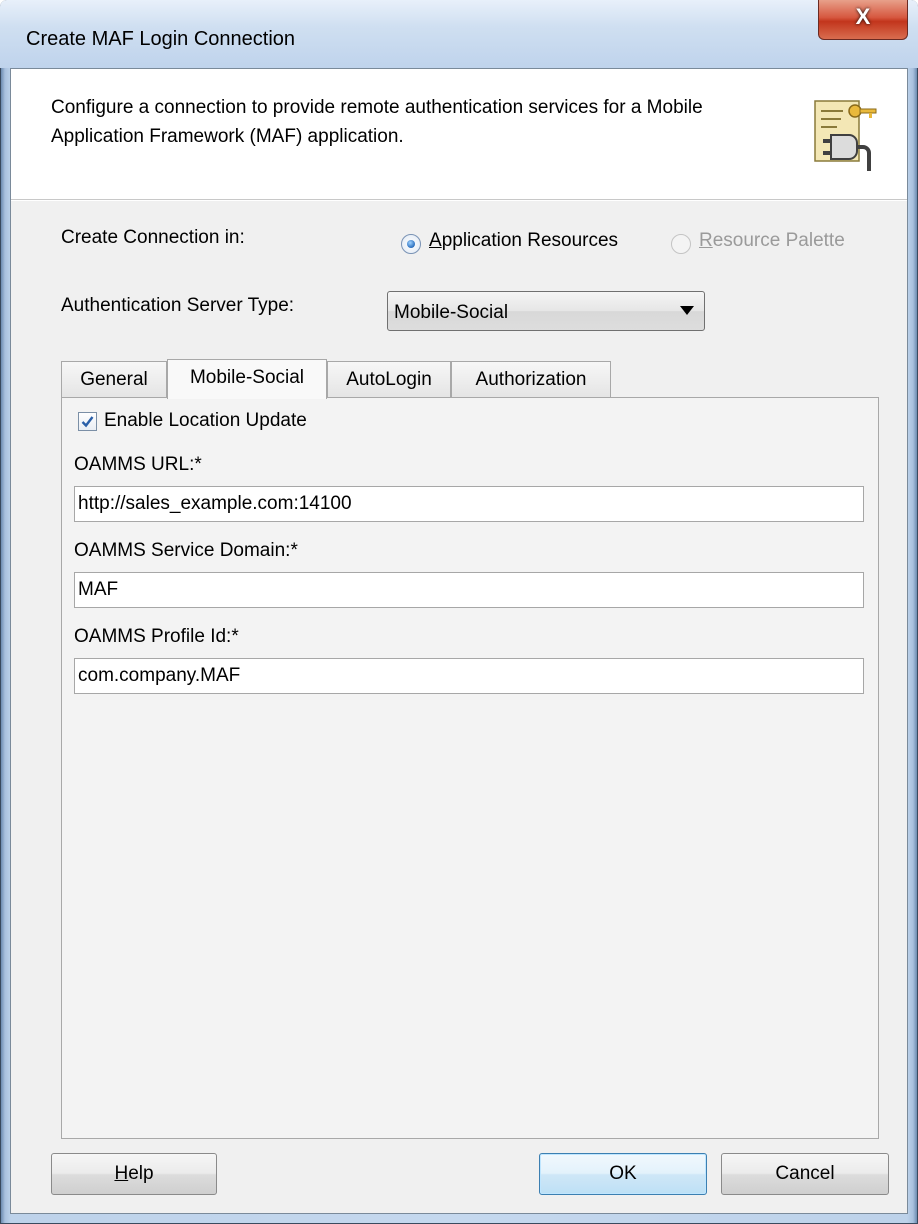 Image resolution: width=918 pixels, height=1224 pixels. I want to click on checkmark-icon, so click(87, 422).